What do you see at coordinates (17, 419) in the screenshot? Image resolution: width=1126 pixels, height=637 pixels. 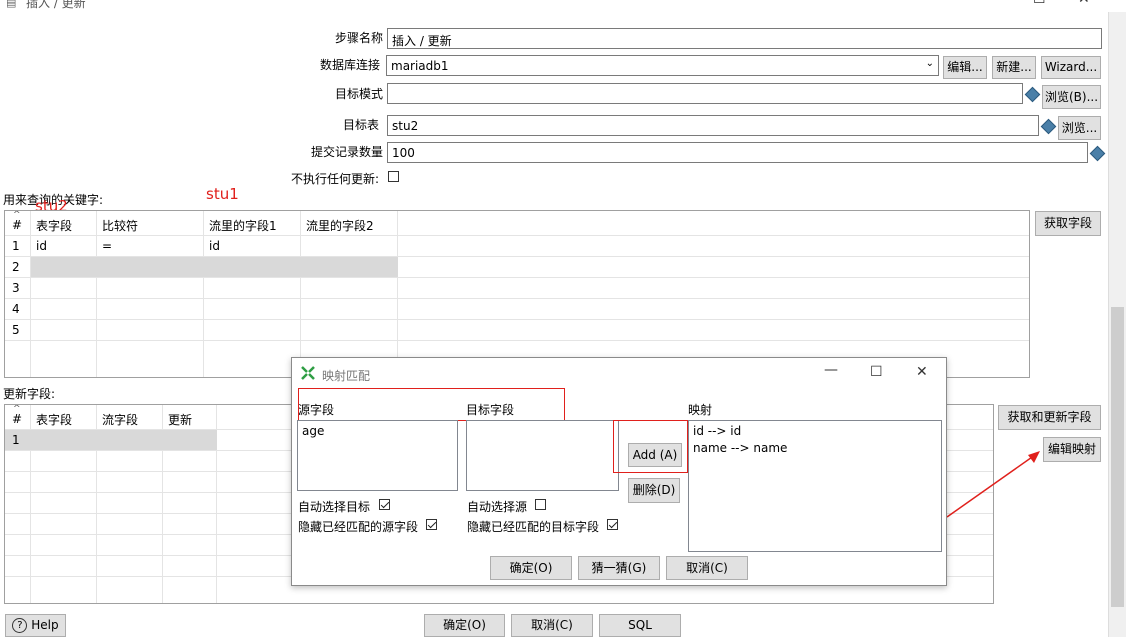 I see `update-col-num: #` at bounding box center [17, 419].